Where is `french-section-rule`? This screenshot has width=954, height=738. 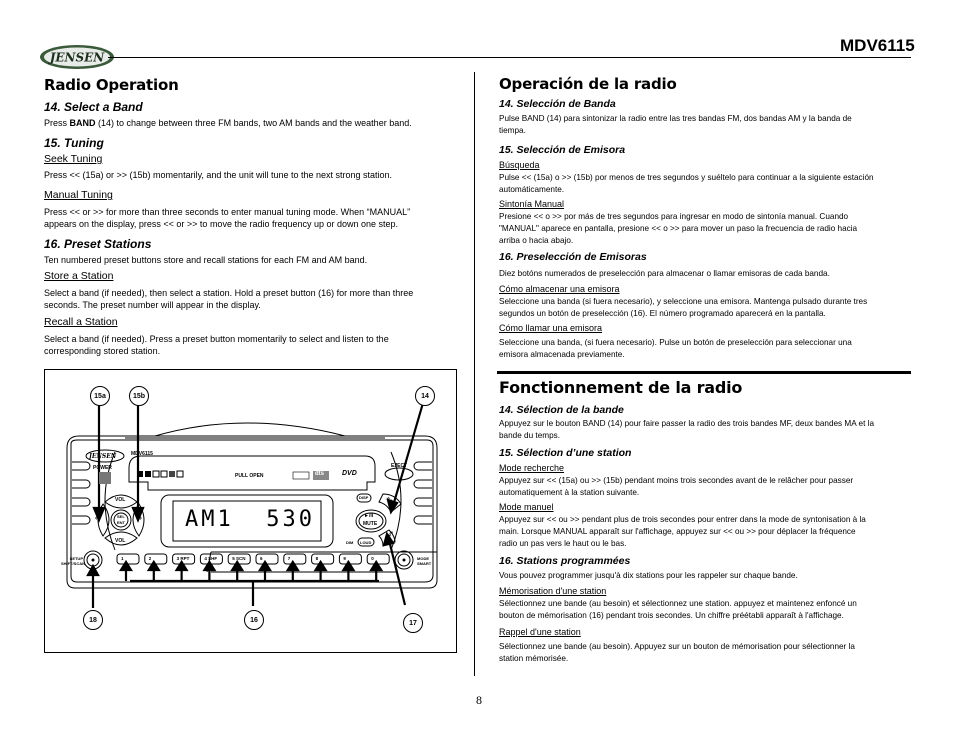 french-section-rule is located at coordinates (704, 372).